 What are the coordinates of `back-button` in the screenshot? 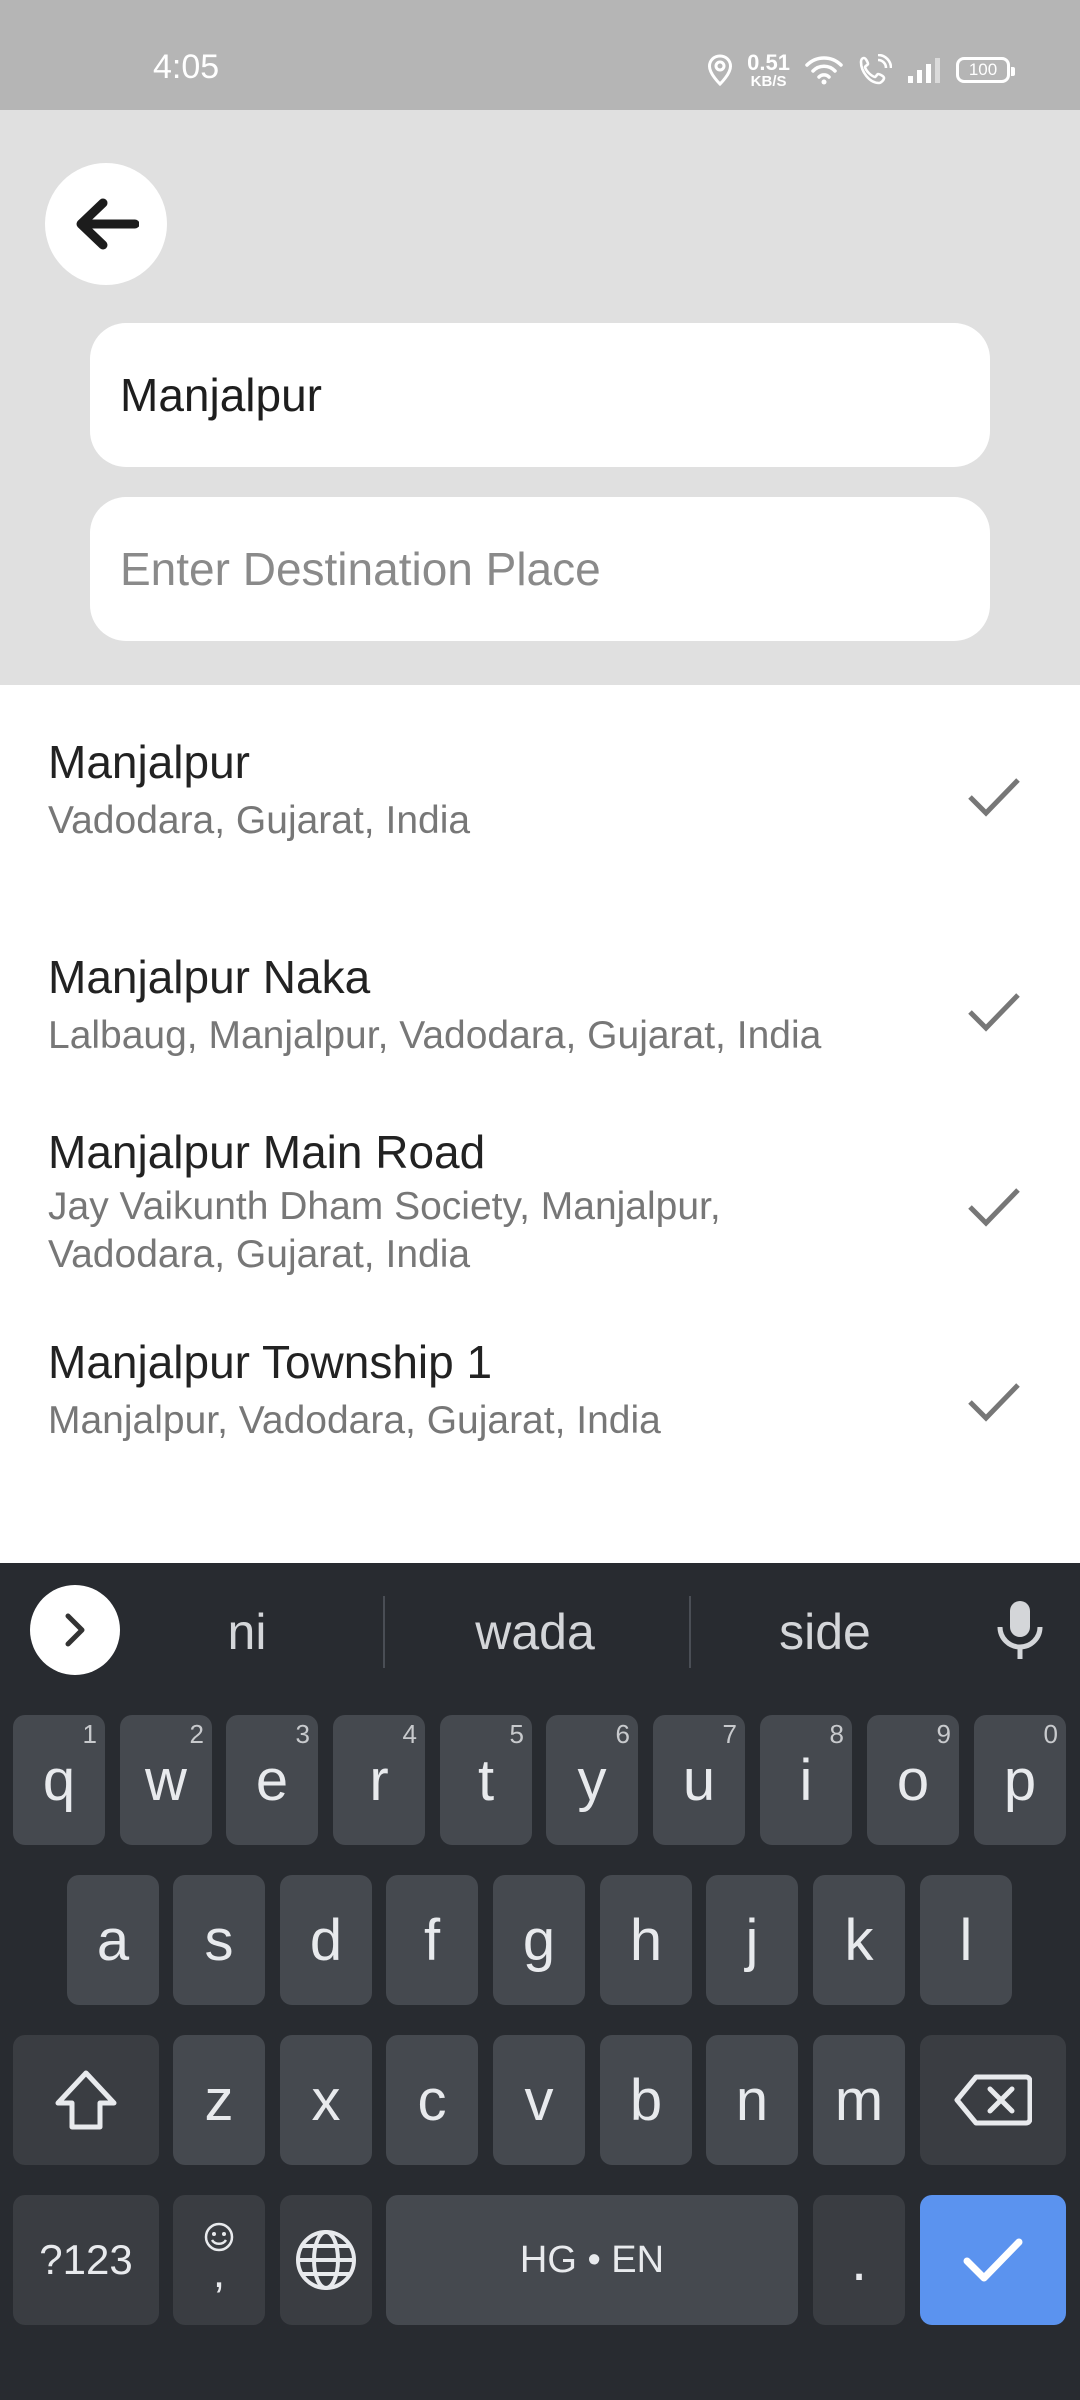 It's located at (106, 224).